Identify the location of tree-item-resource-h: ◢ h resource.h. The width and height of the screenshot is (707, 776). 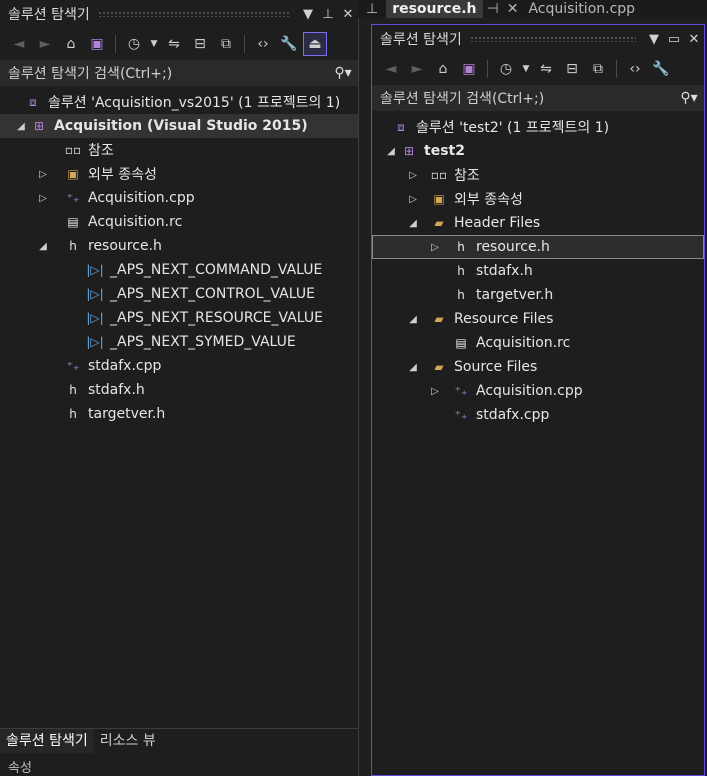
(179, 246).